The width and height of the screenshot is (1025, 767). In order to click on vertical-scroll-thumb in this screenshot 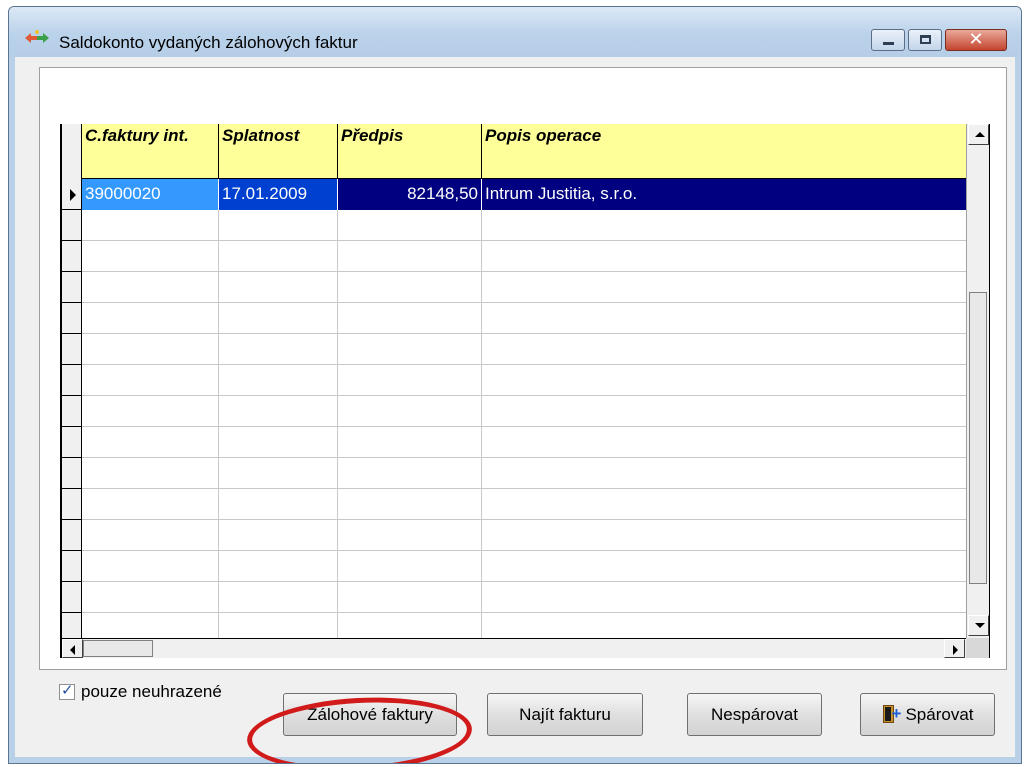, I will do `click(978, 438)`.